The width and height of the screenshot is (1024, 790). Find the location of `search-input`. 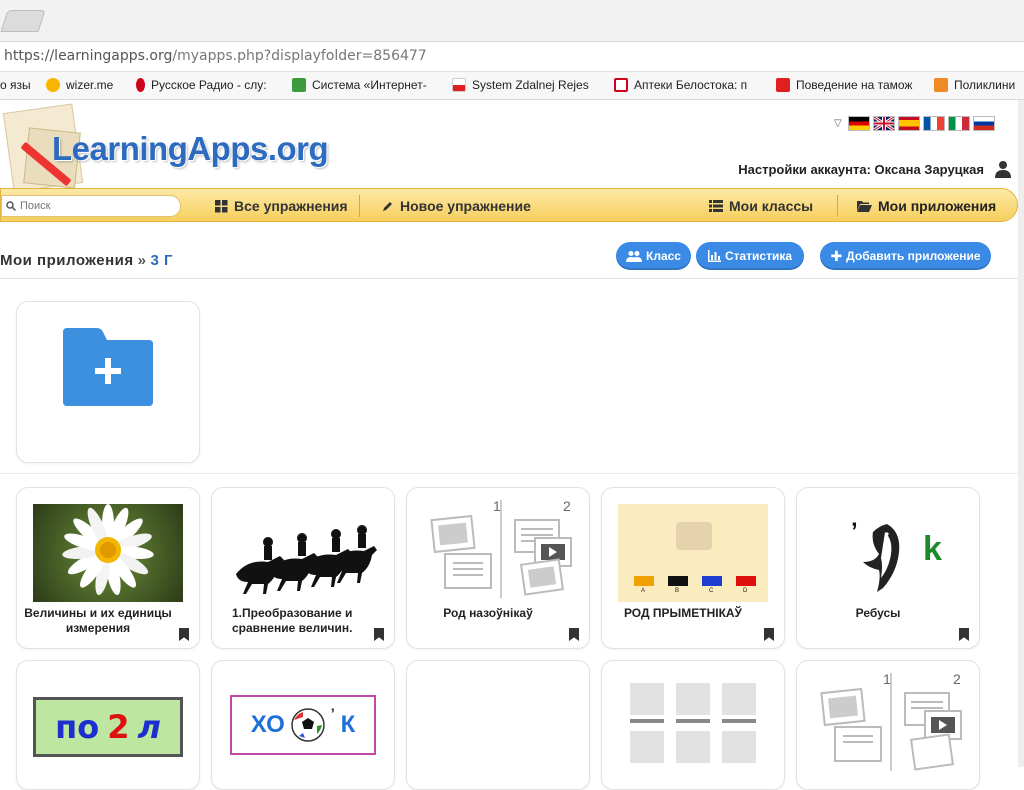

search-input is located at coordinates (95, 206).